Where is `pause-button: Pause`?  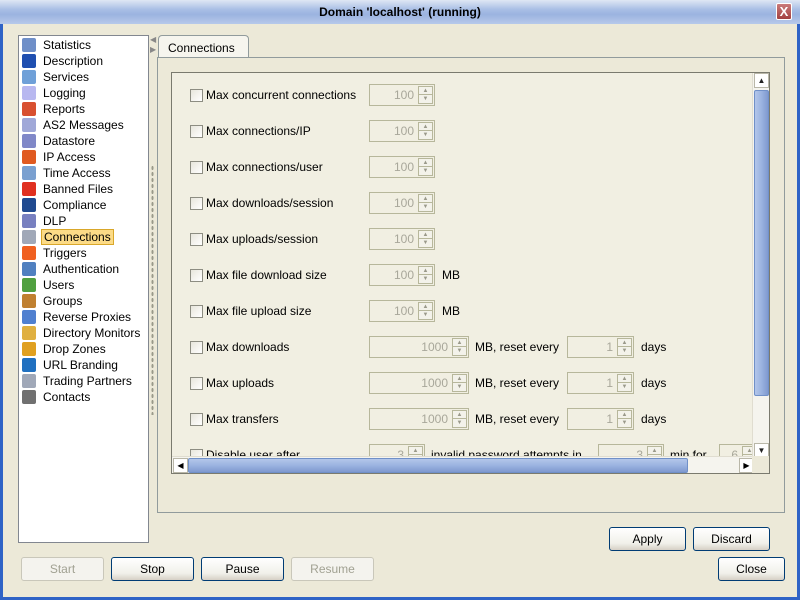 pause-button: Pause is located at coordinates (242, 569).